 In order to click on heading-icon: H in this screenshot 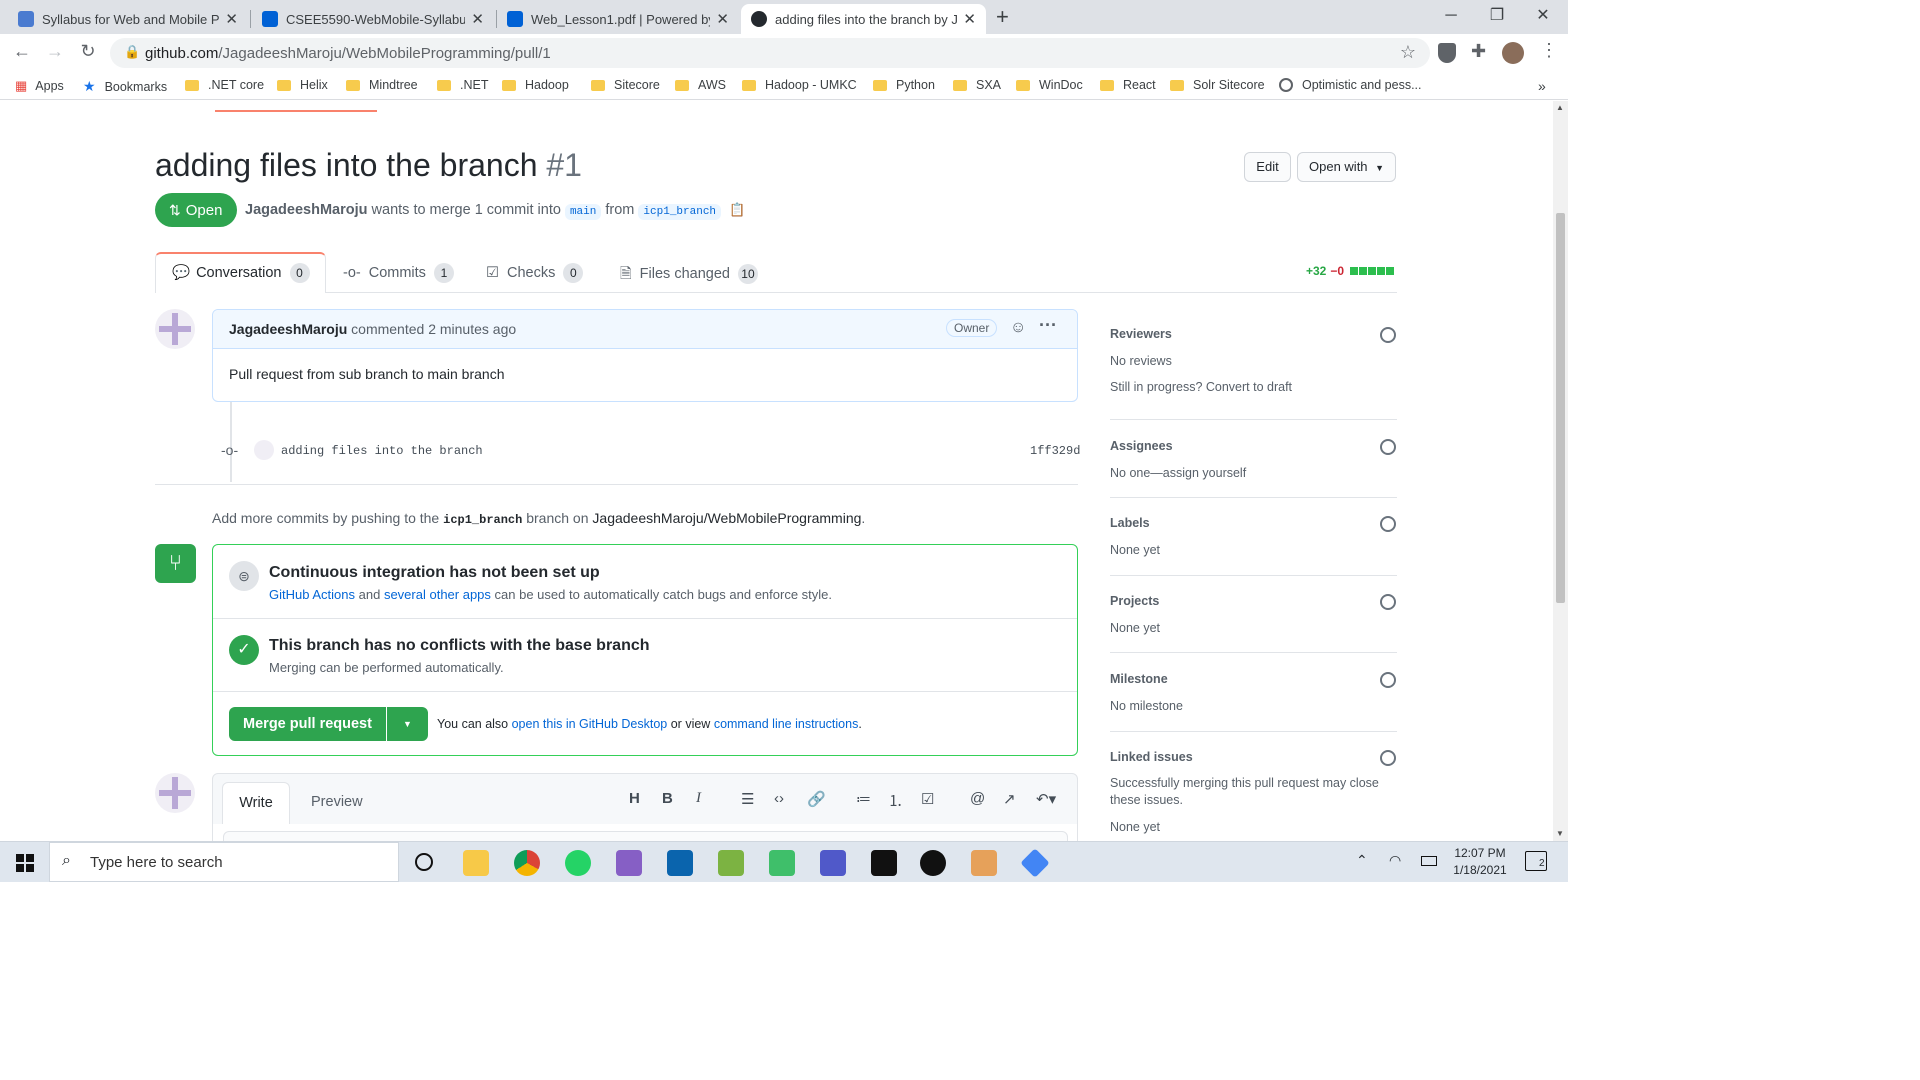, I will do `click(634, 798)`.